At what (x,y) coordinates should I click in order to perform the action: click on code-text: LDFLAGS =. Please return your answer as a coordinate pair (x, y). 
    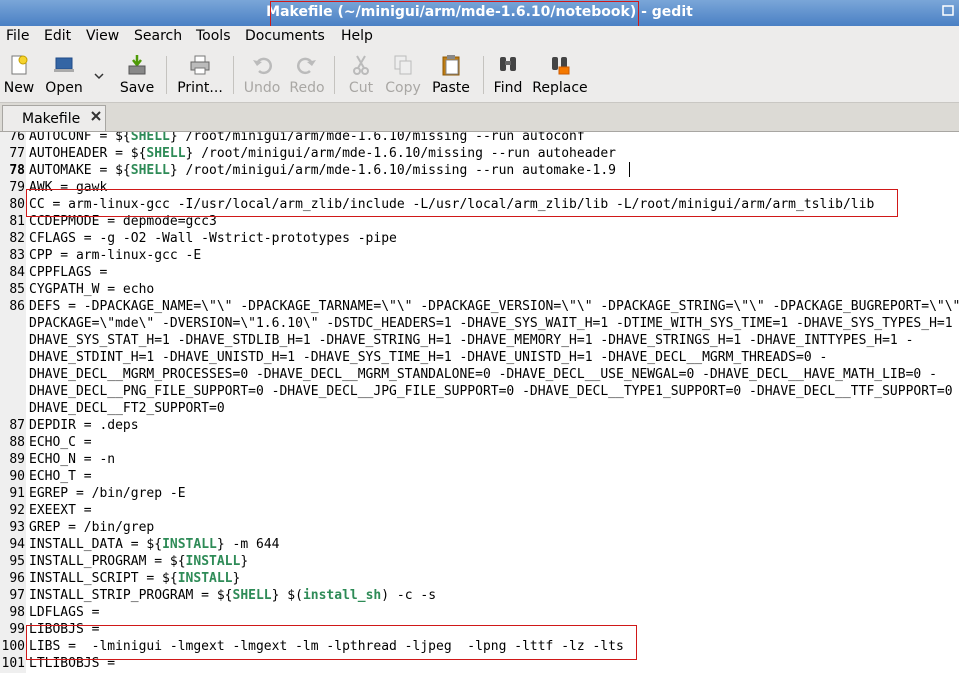
    Looking at the image, I should click on (64, 612).